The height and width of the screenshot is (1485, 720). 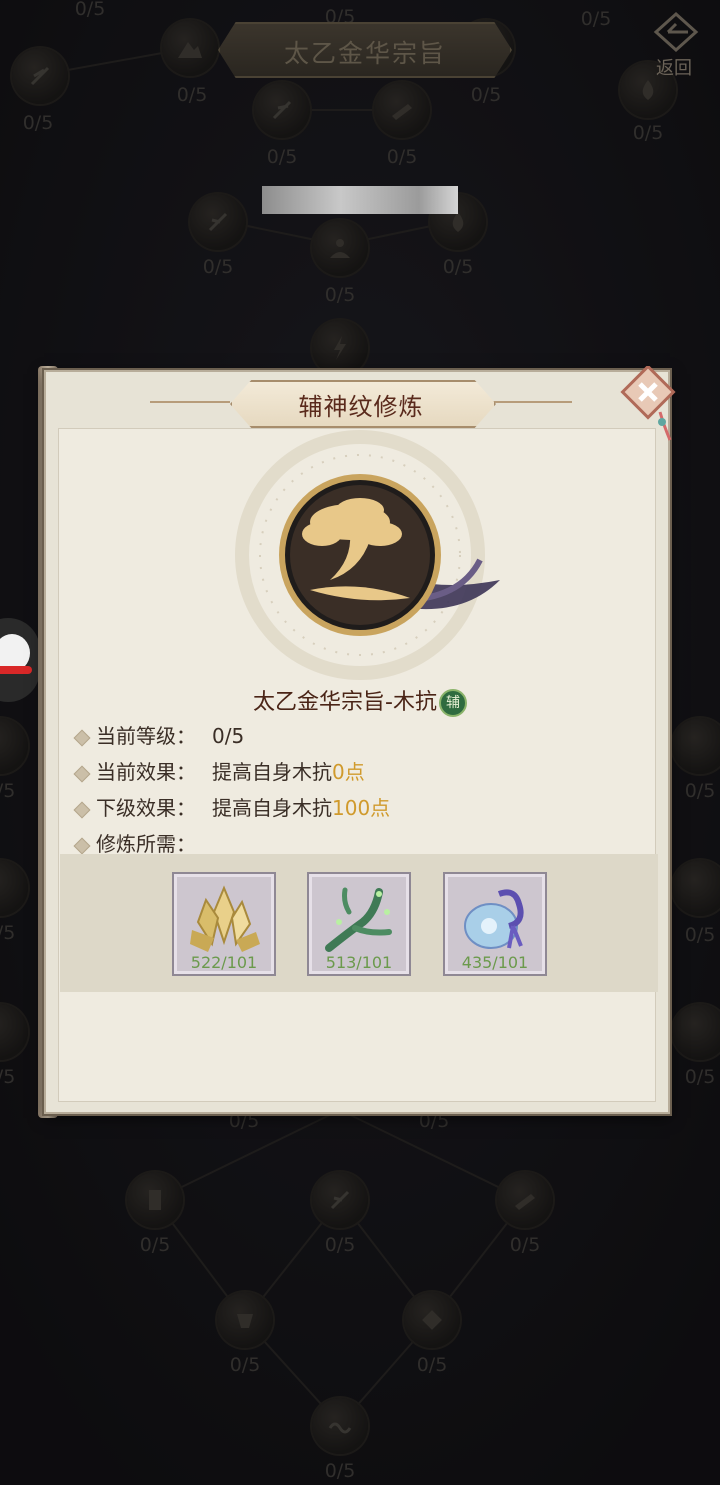 I want to click on material-slot: 522/101, so click(x=224, y=924).